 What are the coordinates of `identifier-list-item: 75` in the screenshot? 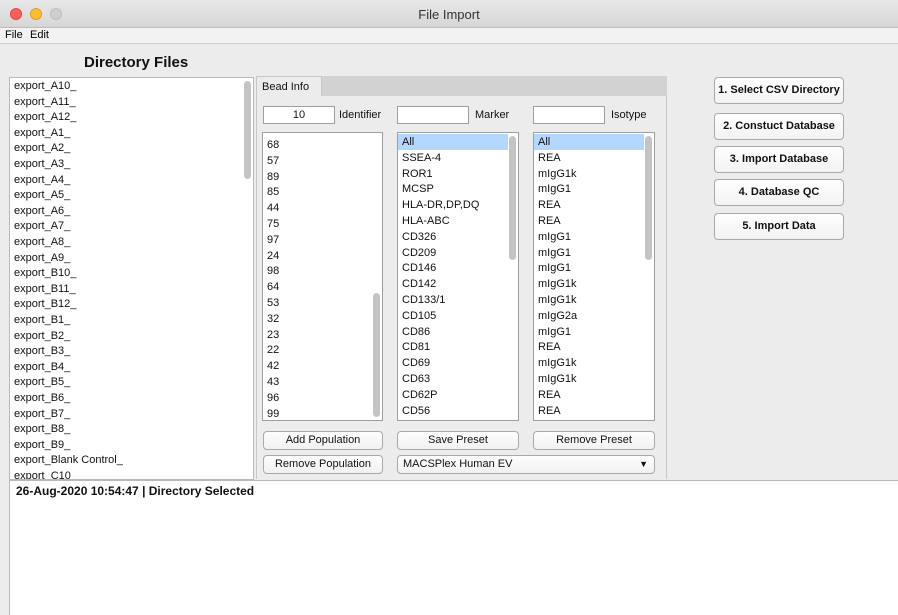 It's located at (317, 224).